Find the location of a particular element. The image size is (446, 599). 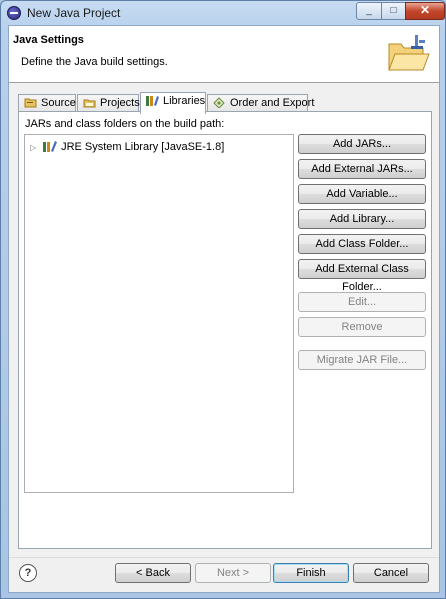

eclipse-icon is located at coordinates (14, 13).